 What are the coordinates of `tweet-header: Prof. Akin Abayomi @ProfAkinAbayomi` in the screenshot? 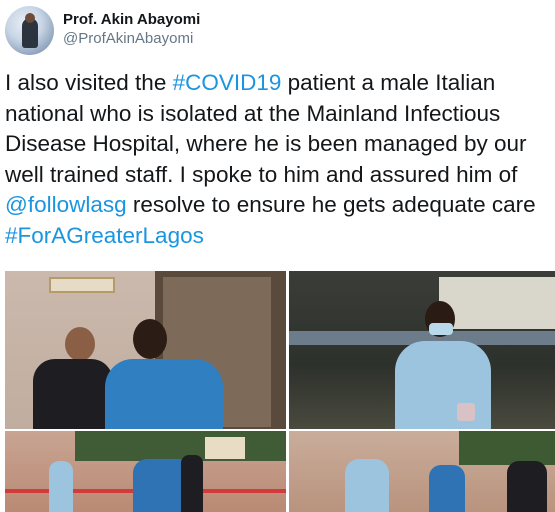 It's located at (102, 30).